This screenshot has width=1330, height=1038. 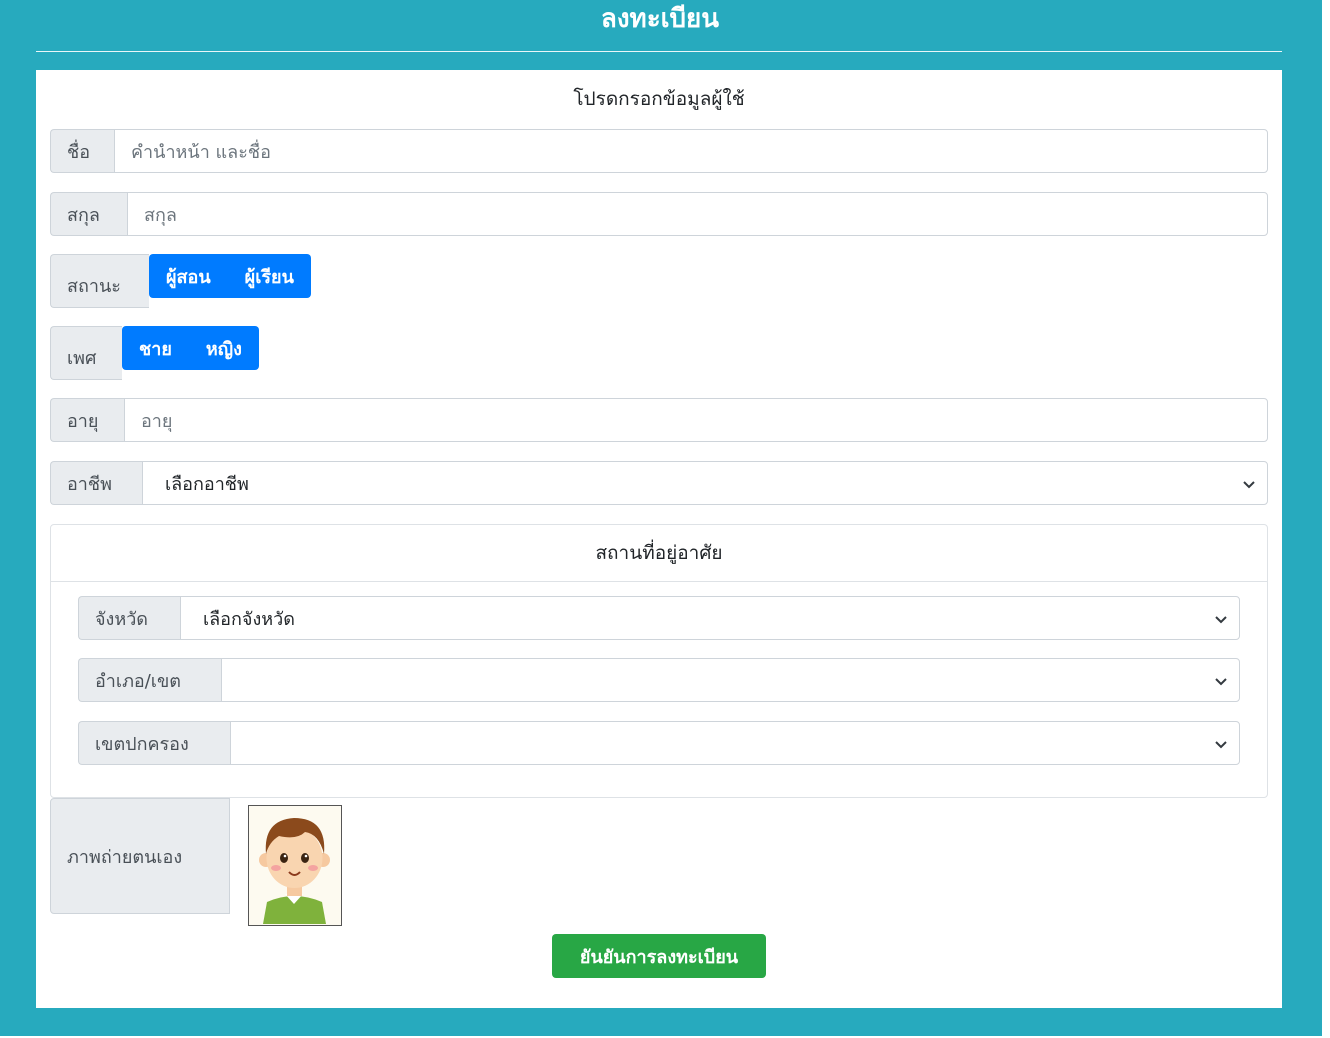 What do you see at coordinates (207, 484) in the screenshot?
I see `occupation-selected: เลือกอาชีพ` at bounding box center [207, 484].